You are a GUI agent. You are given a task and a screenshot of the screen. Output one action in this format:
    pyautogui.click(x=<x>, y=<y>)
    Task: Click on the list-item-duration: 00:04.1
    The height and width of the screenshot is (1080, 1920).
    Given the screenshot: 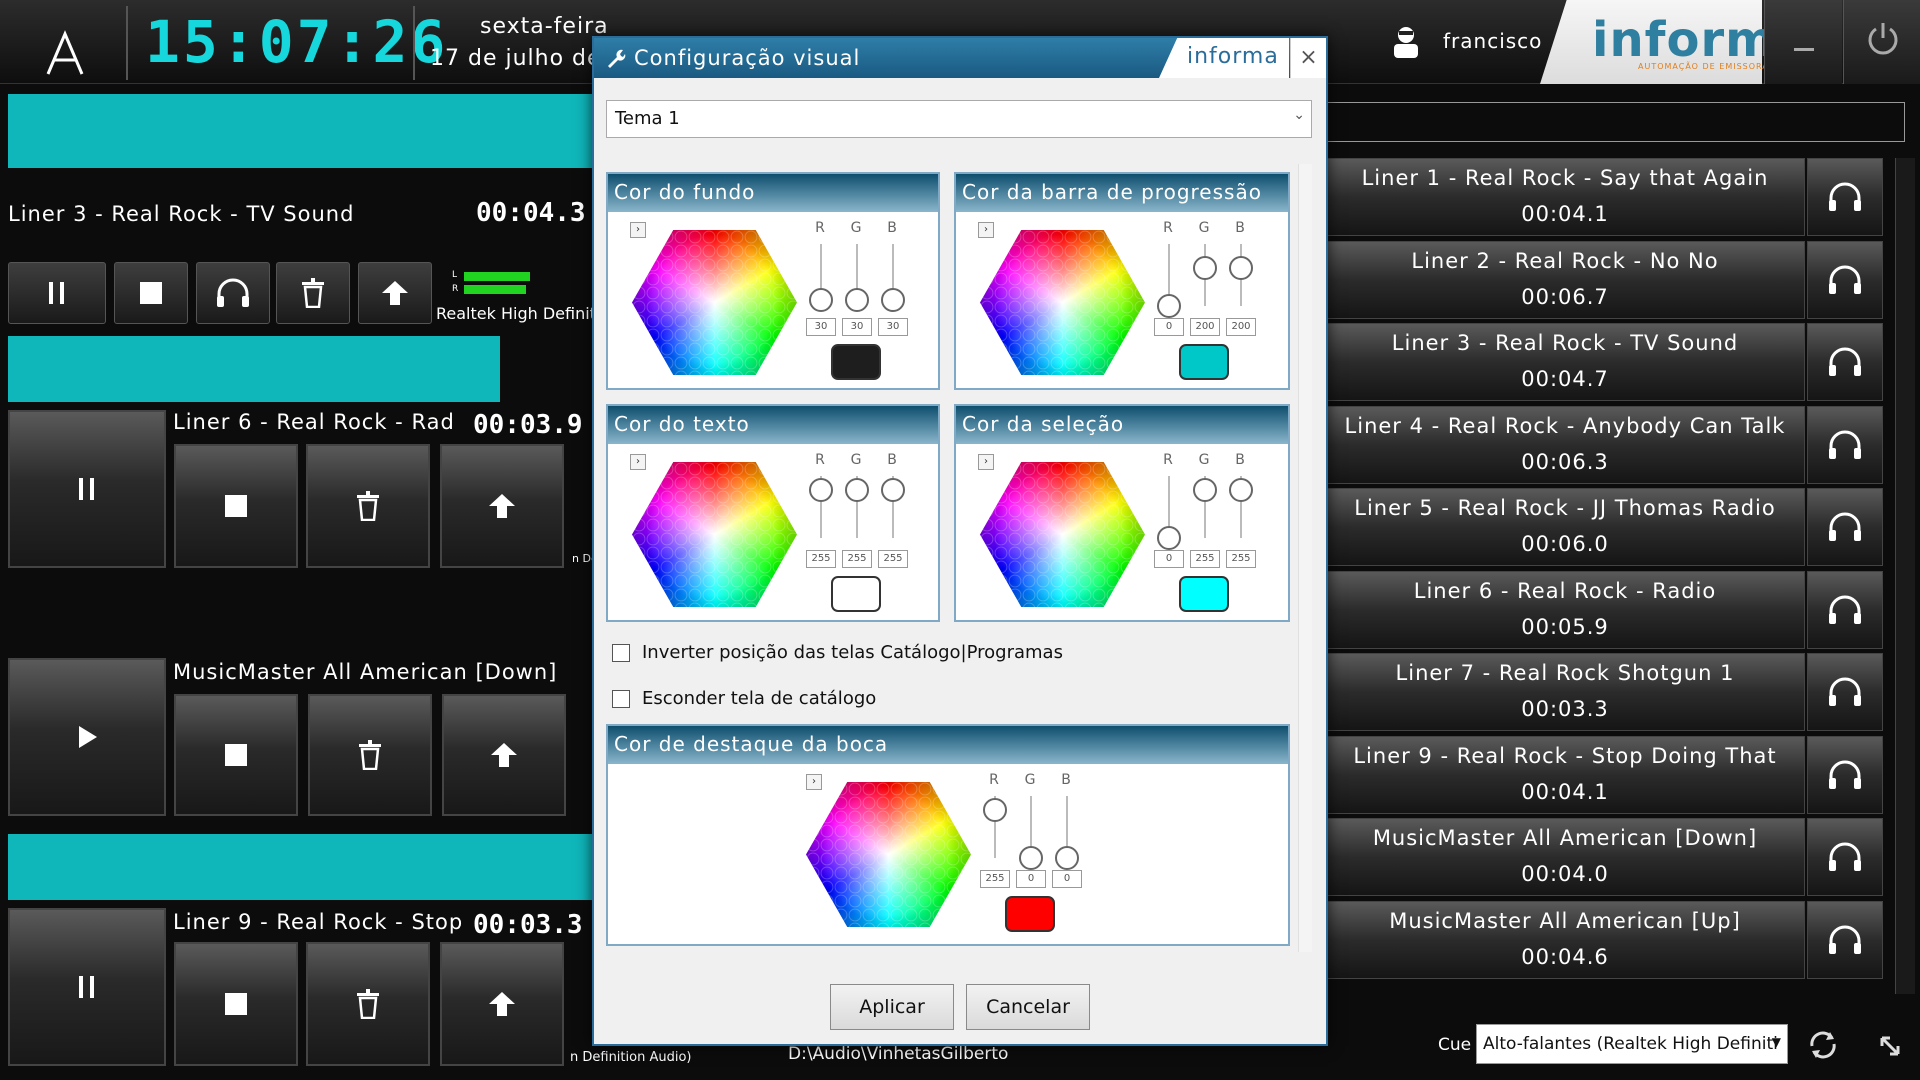 What is the action you would take?
    pyautogui.click(x=1565, y=791)
    